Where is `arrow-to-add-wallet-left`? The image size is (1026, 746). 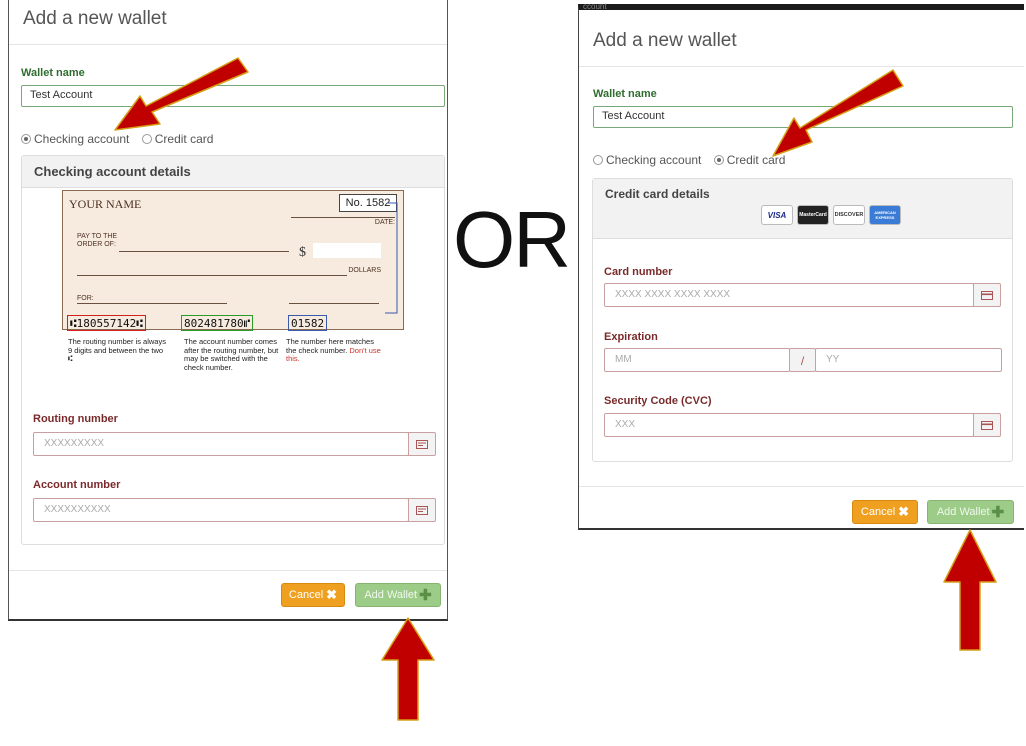 arrow-to-add-wallet-left is located at coordinates (408, 669).